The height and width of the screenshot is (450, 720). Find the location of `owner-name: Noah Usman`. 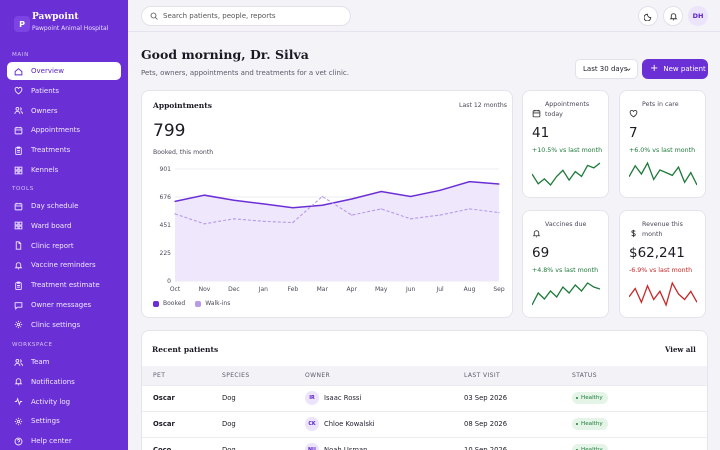

owner-name: Noah Usman is located at coordinates (346, 448).